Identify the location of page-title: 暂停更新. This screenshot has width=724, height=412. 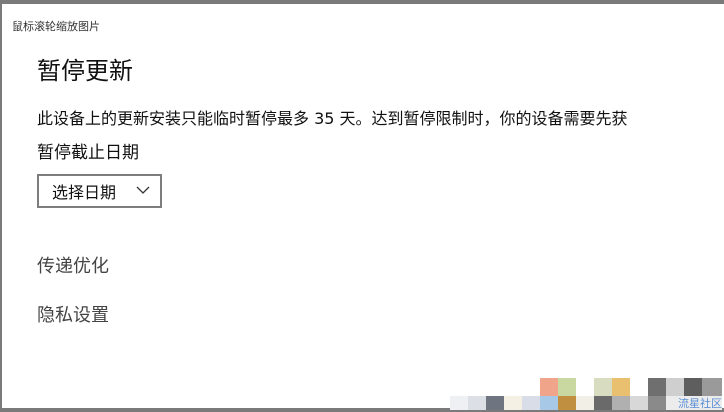
(85, 71).